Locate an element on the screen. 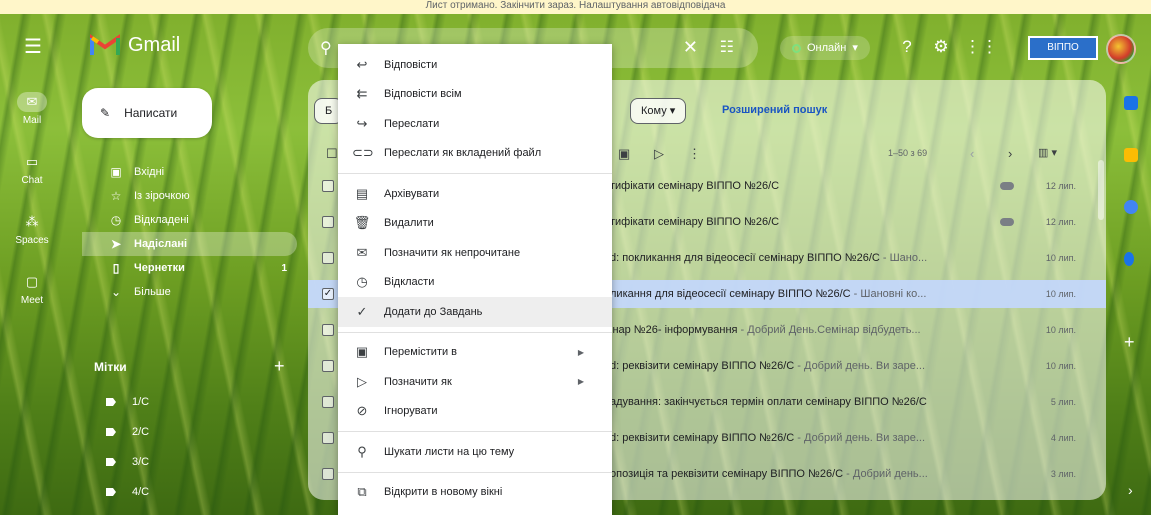  scrollbar is located at coordinates (1101, 190).